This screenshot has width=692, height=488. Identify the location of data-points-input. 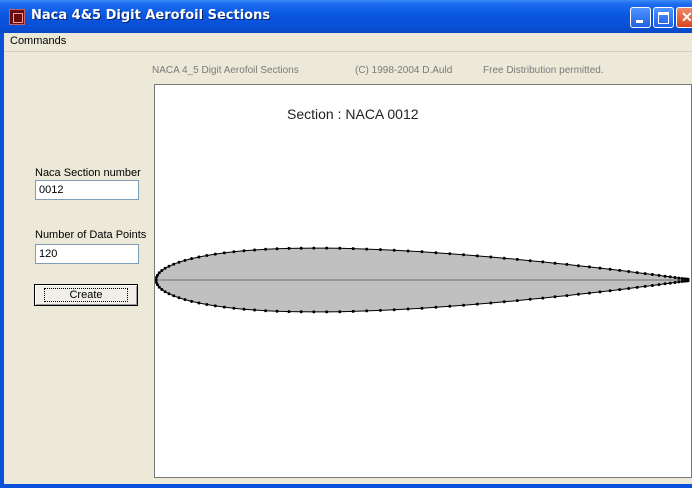
(87, 254).